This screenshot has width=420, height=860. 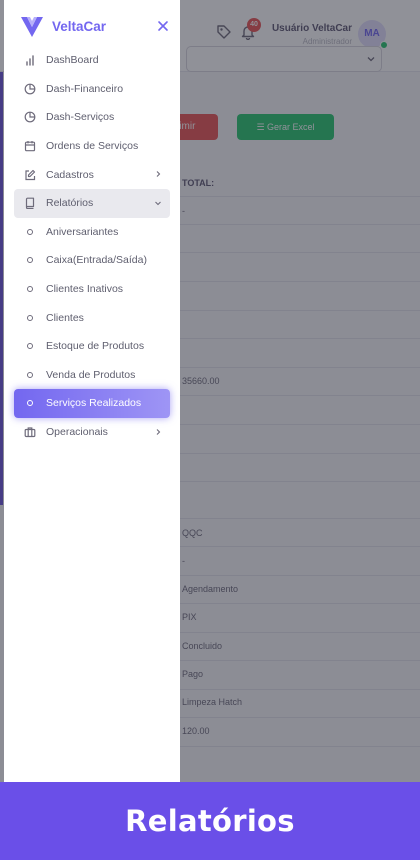 I want to click on sidebar-subitem-clientes-inativos: Clientes Inativos, so click(x=92, y=289).